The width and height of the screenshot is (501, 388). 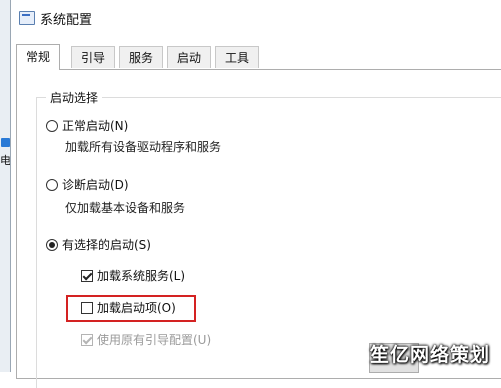 I want to click on annotation-highlight-box, so click(x=131, y=308).